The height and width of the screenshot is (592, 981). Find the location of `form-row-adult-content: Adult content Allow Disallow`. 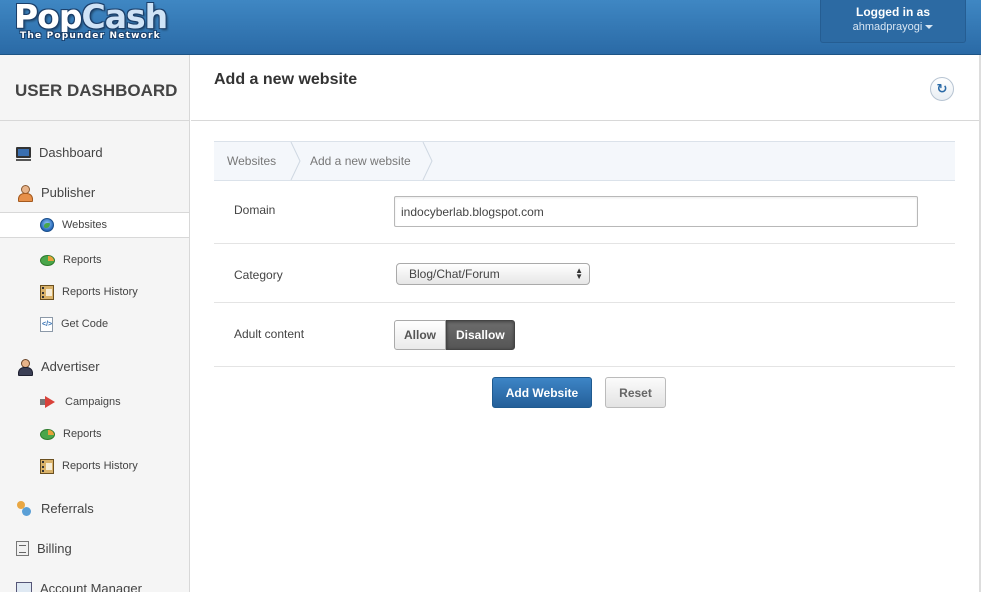

form-row-adult-content: Adult content Allow Disallow is located at coordinates (584, 335).